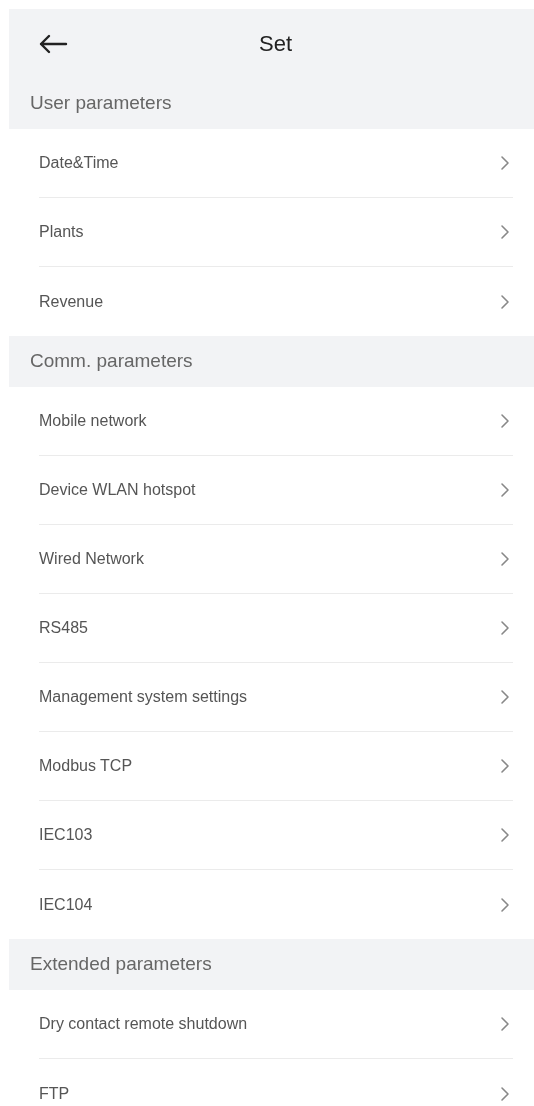  I want to click on settings-row: Management system settings, so click(276, 697).